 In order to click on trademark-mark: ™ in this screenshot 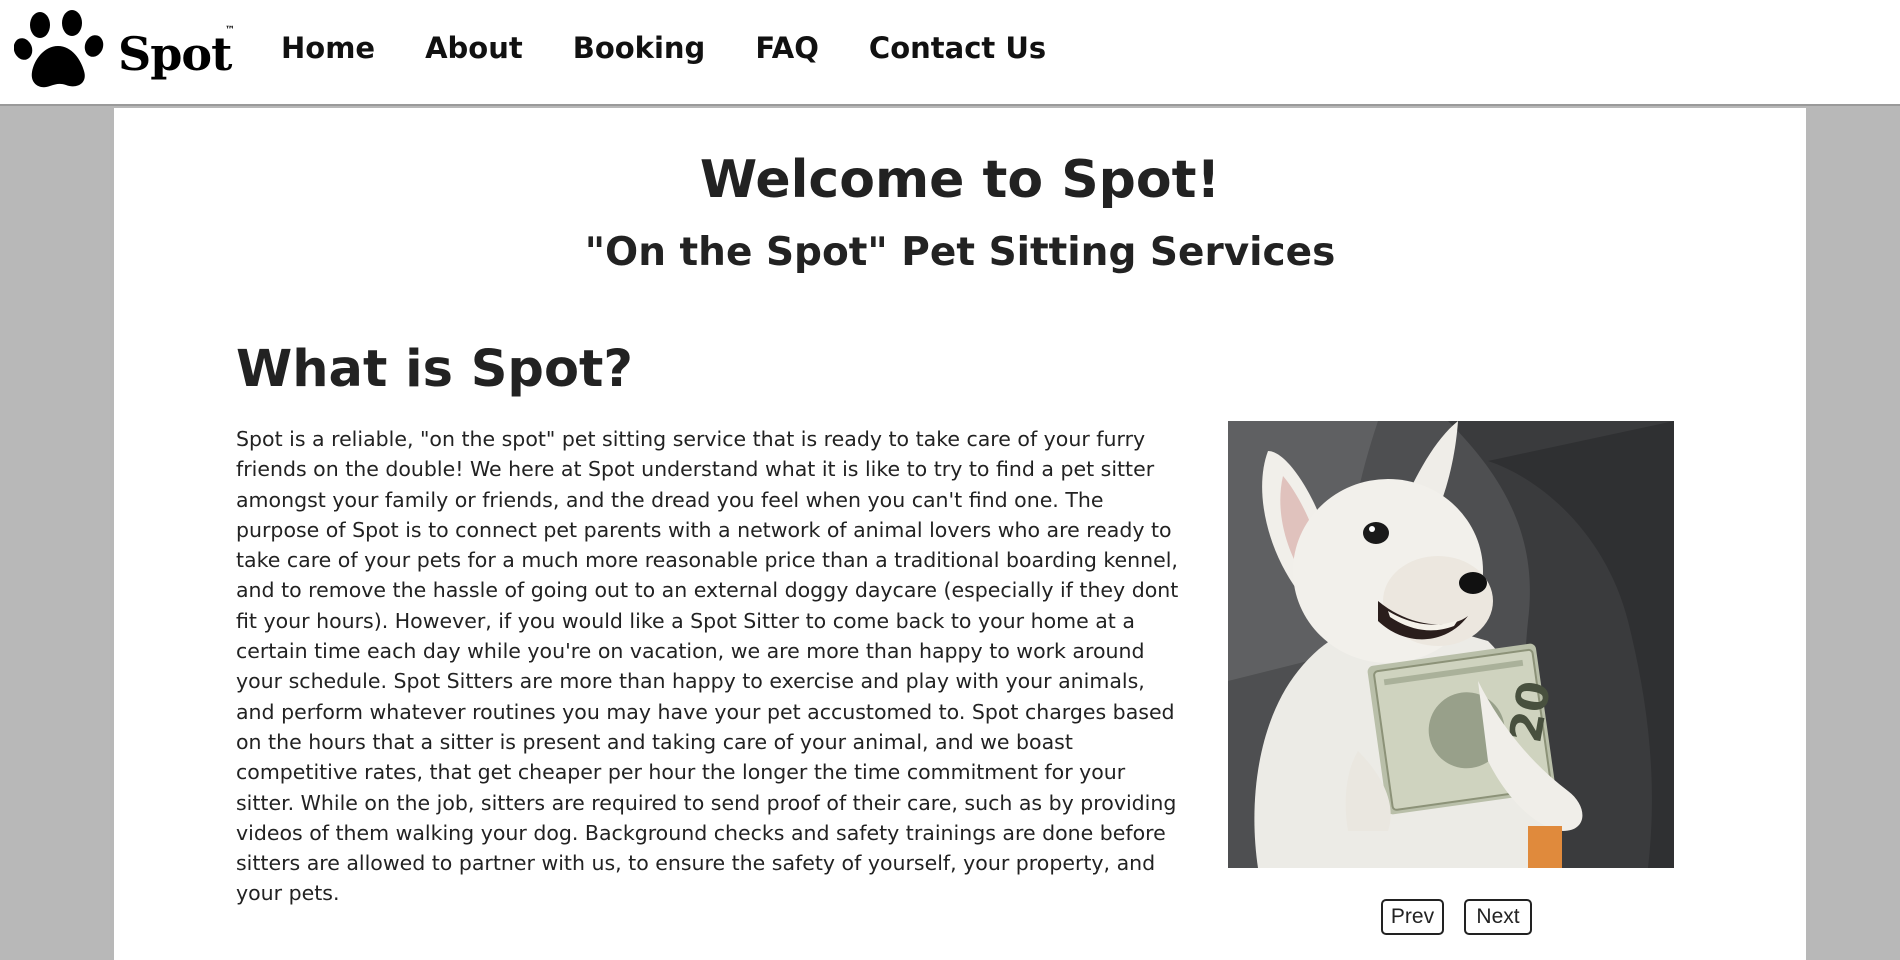, I will do `click(230, 30)`.